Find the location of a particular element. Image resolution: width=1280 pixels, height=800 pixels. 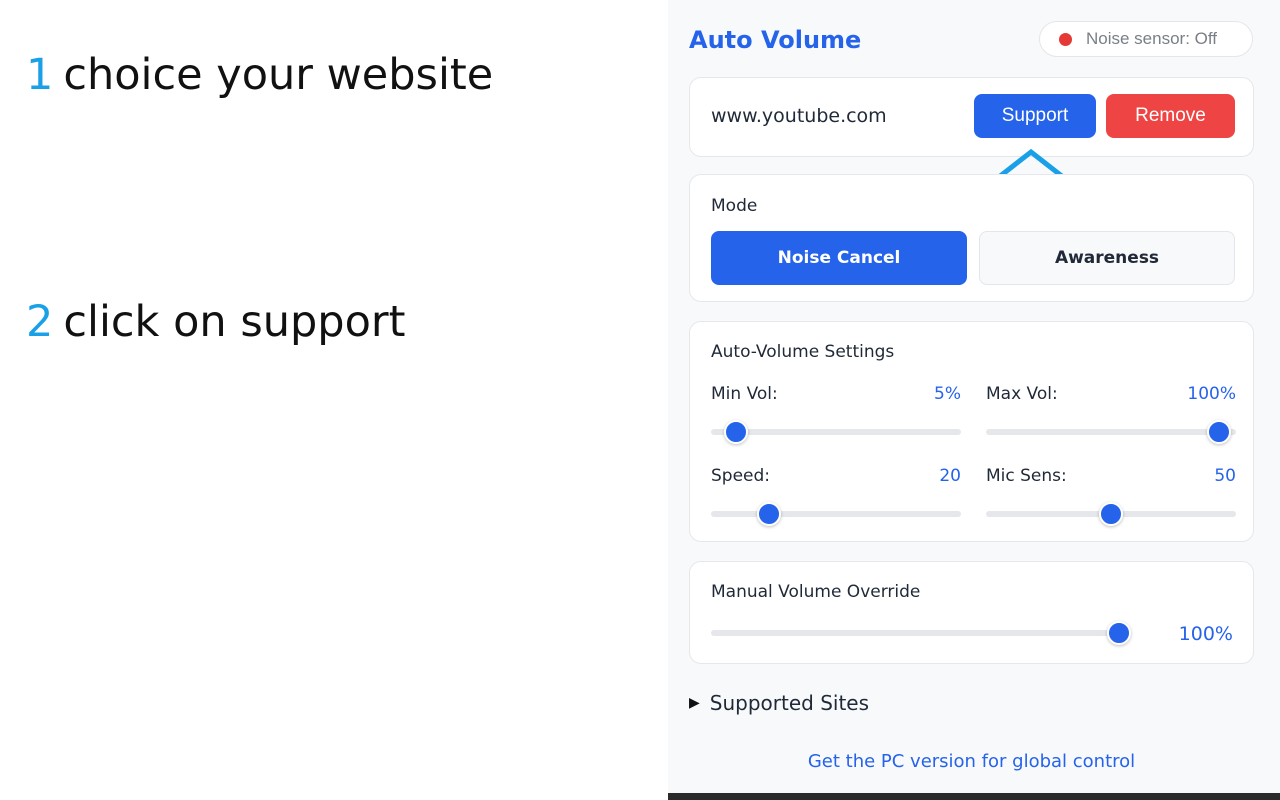

max-vol-slider is located at coordinates (1111, 432).